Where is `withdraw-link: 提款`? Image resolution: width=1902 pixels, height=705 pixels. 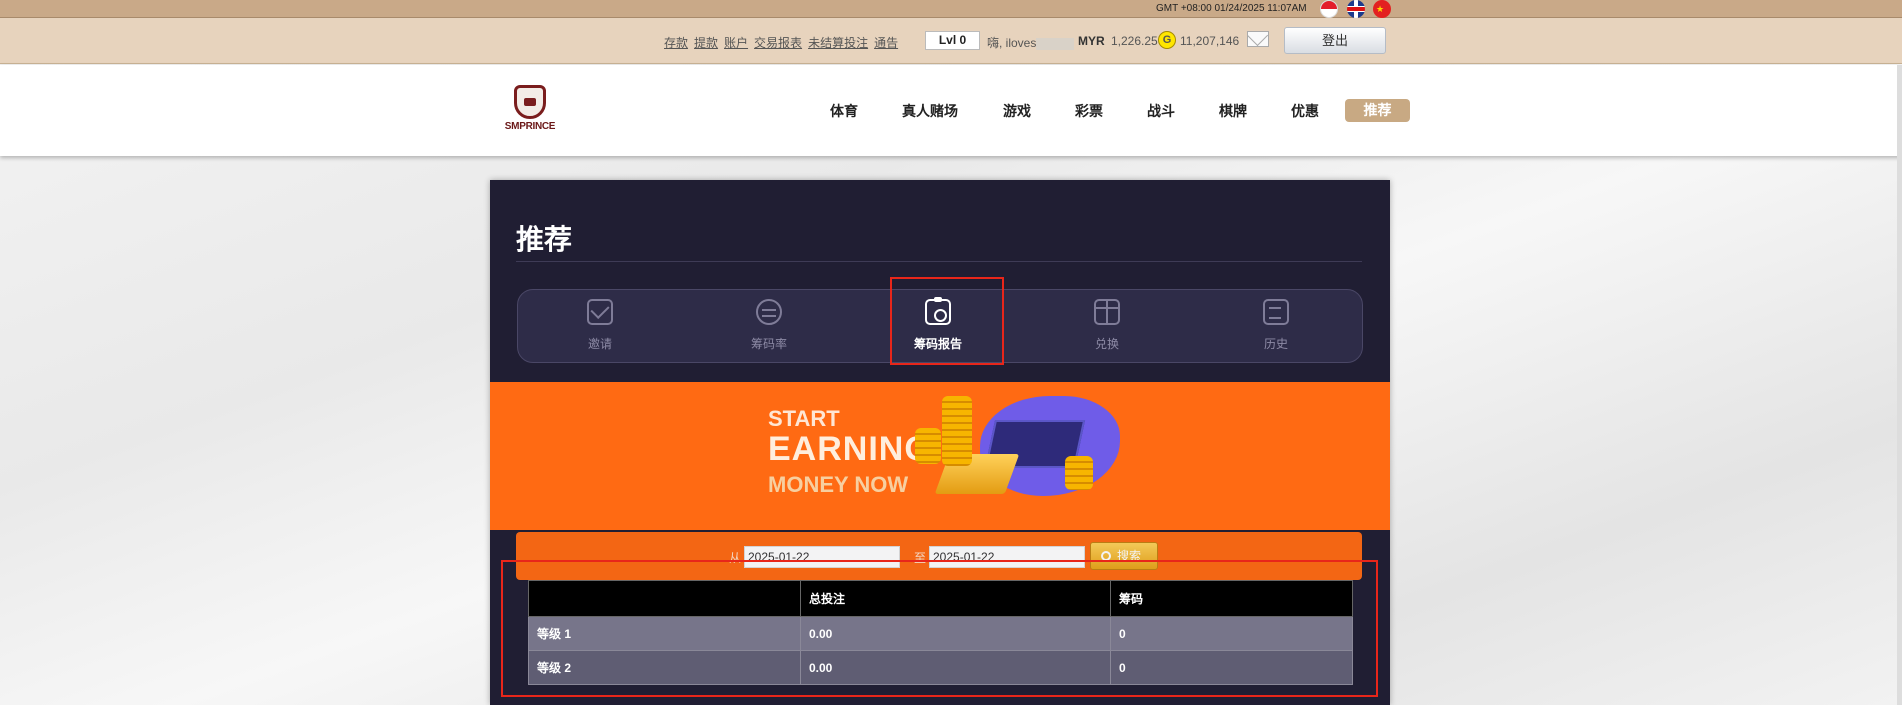 withdraw-link: 提款 is located at coordinates (706, 43).